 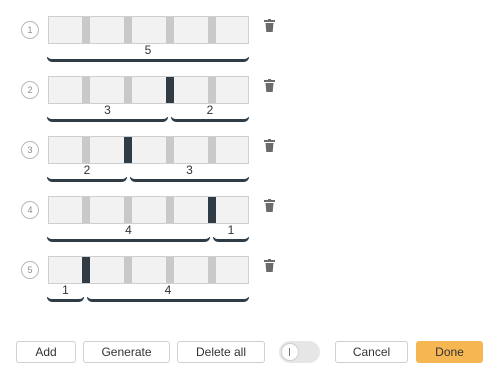 What do you see at coordinates (290, 352) in the screenshot?
I see `toggle-knob` at bounding box center [290, 352].